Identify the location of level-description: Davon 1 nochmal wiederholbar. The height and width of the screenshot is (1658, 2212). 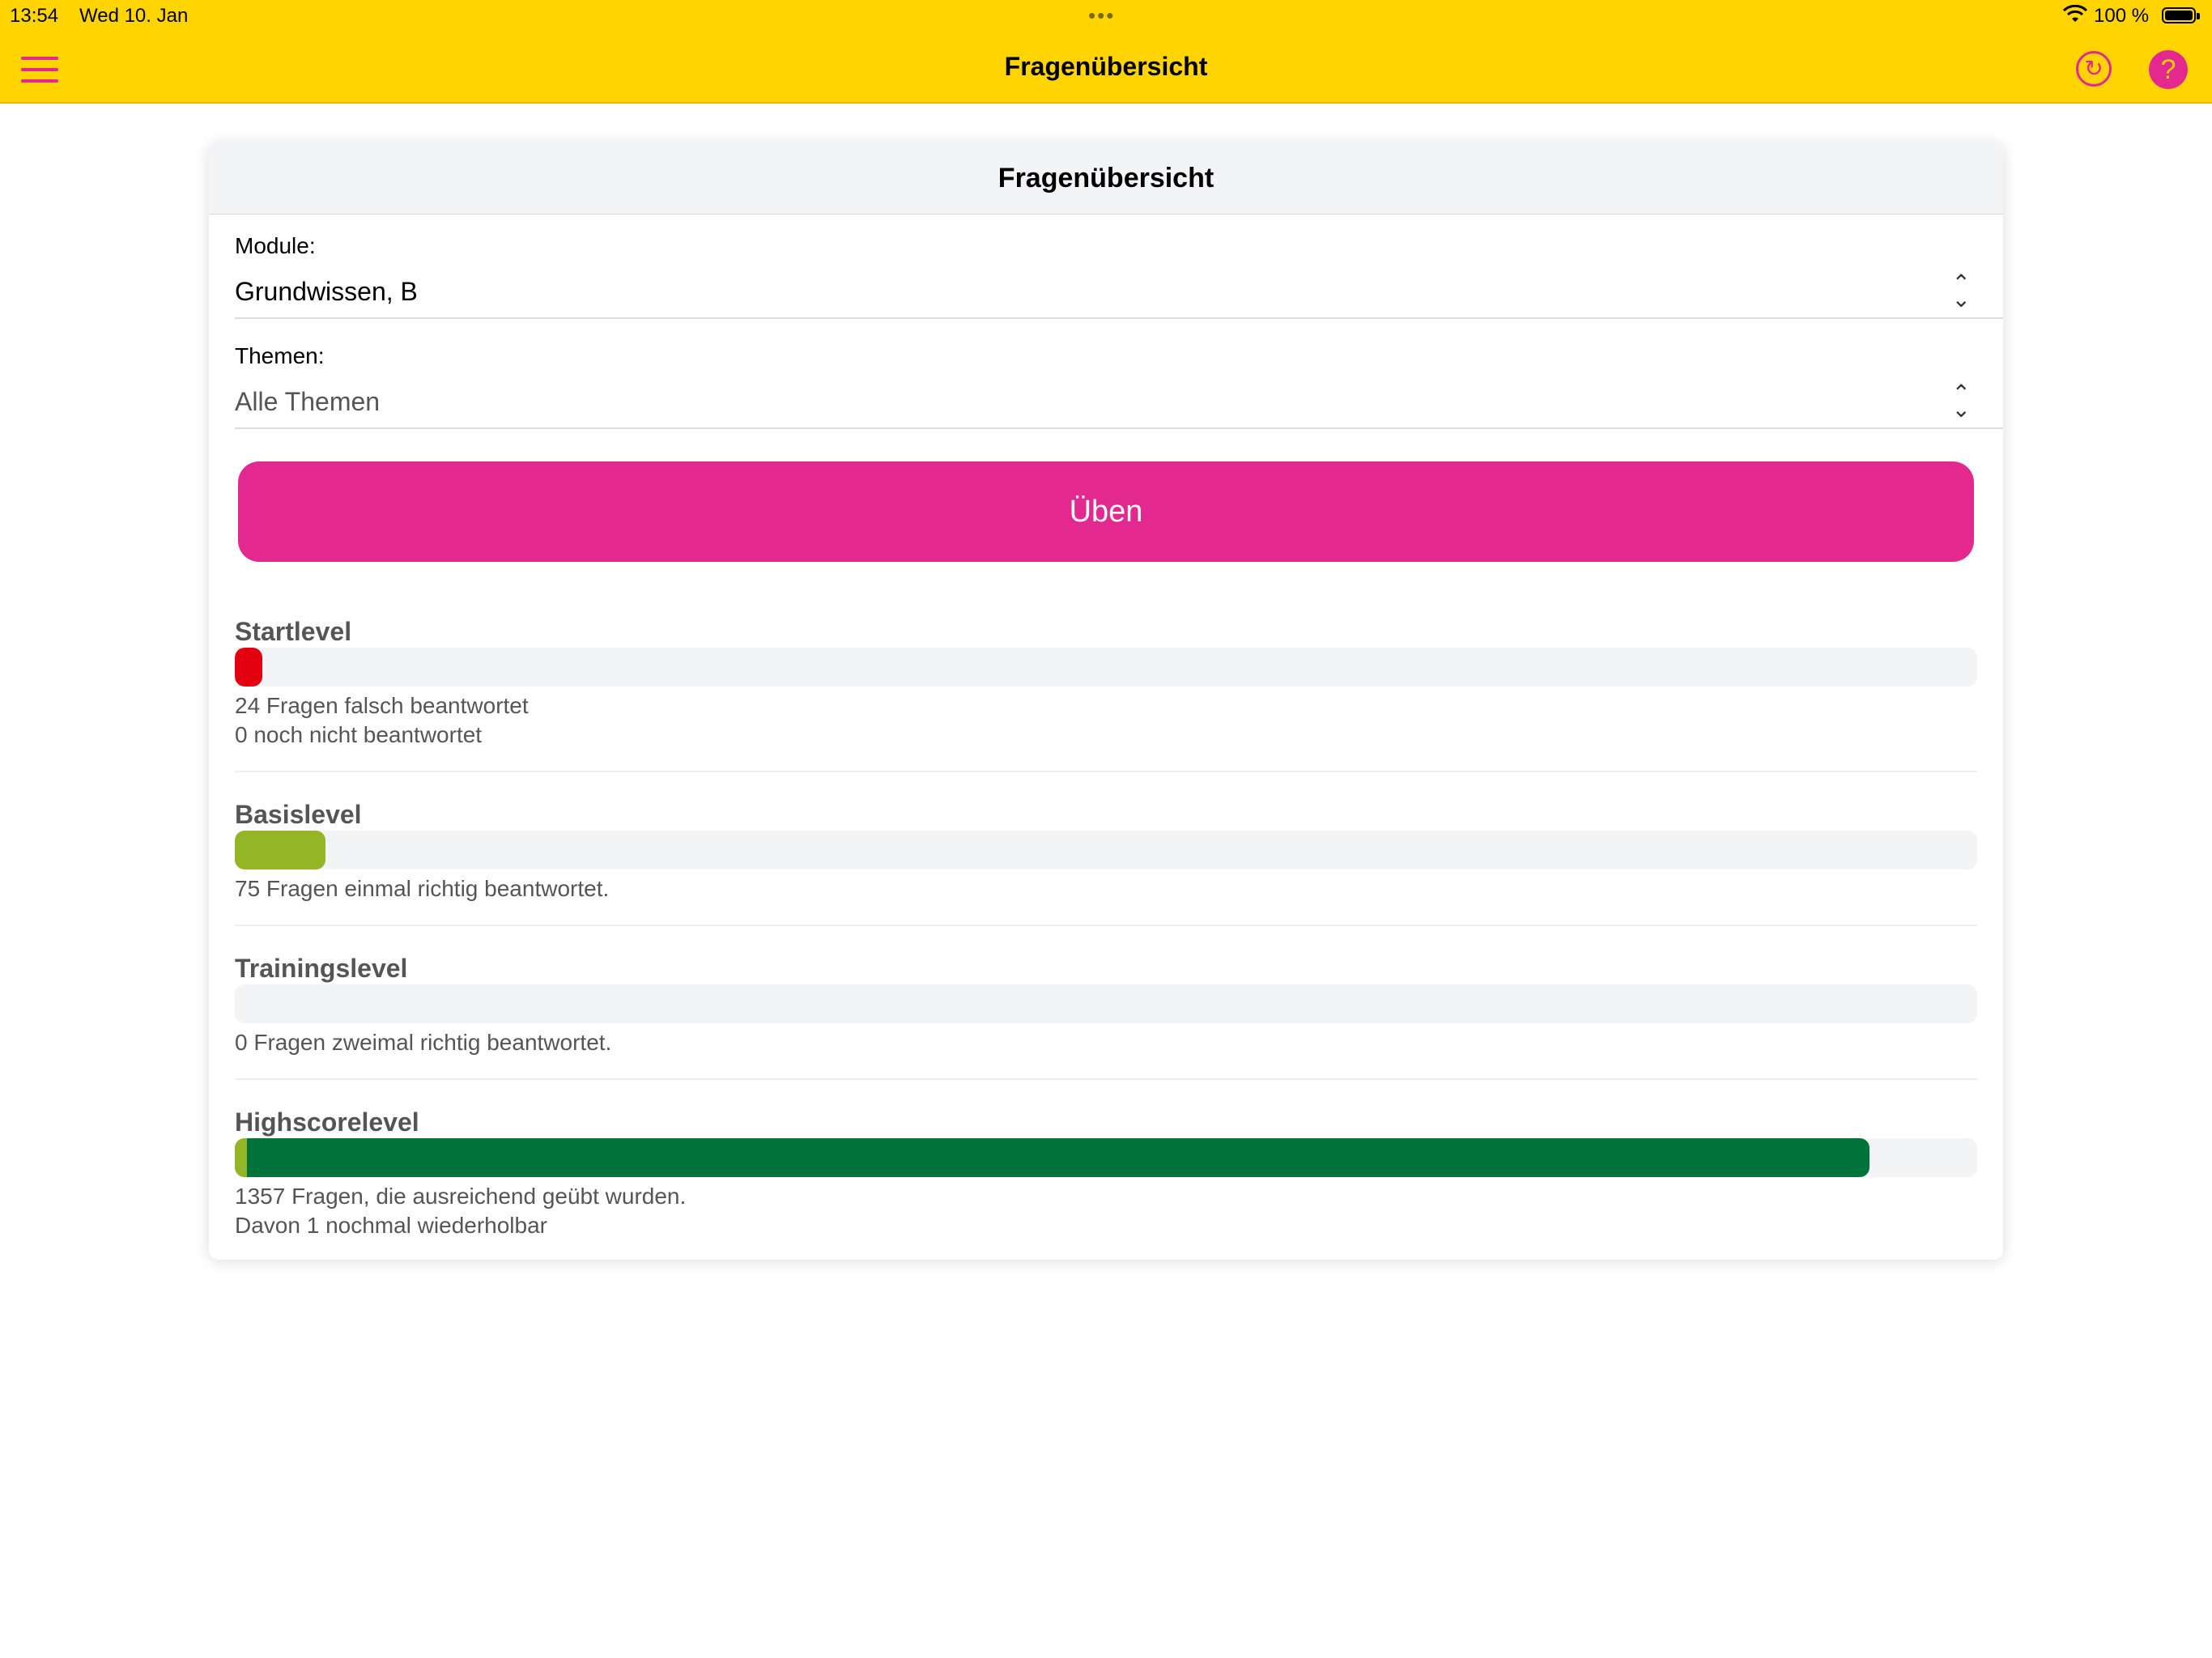
(391, 1225).